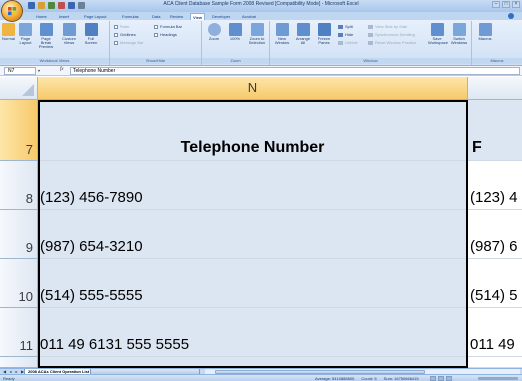 This screenshot has height=381, width=522. Describe the element at coordinates (125, 26) in the screenshot. I see `ruler-label: Ruler` at that location.